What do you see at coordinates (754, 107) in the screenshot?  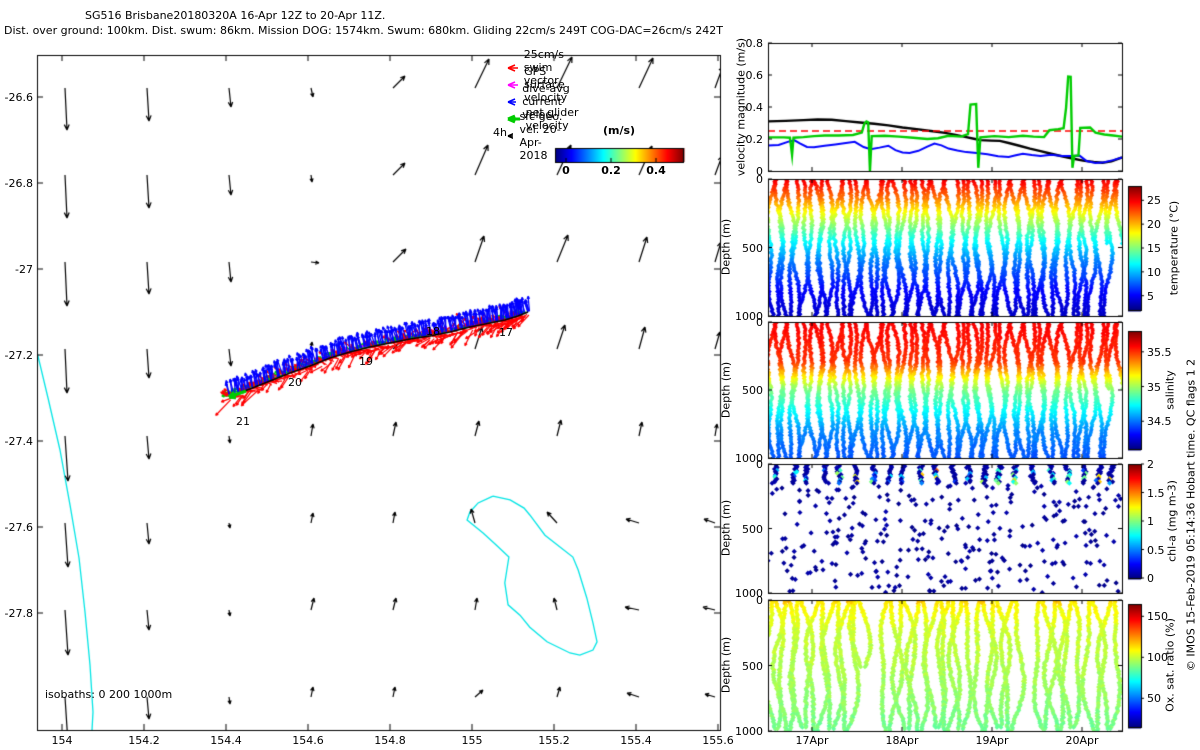 I see `velocity-y-tick-label: 0.4` at bounding box center [754, 107].